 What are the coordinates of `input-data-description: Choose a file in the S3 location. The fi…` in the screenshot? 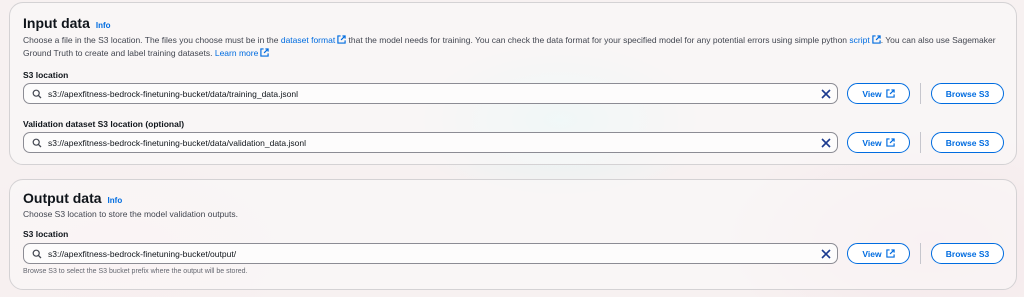 It's located at (510, 47).